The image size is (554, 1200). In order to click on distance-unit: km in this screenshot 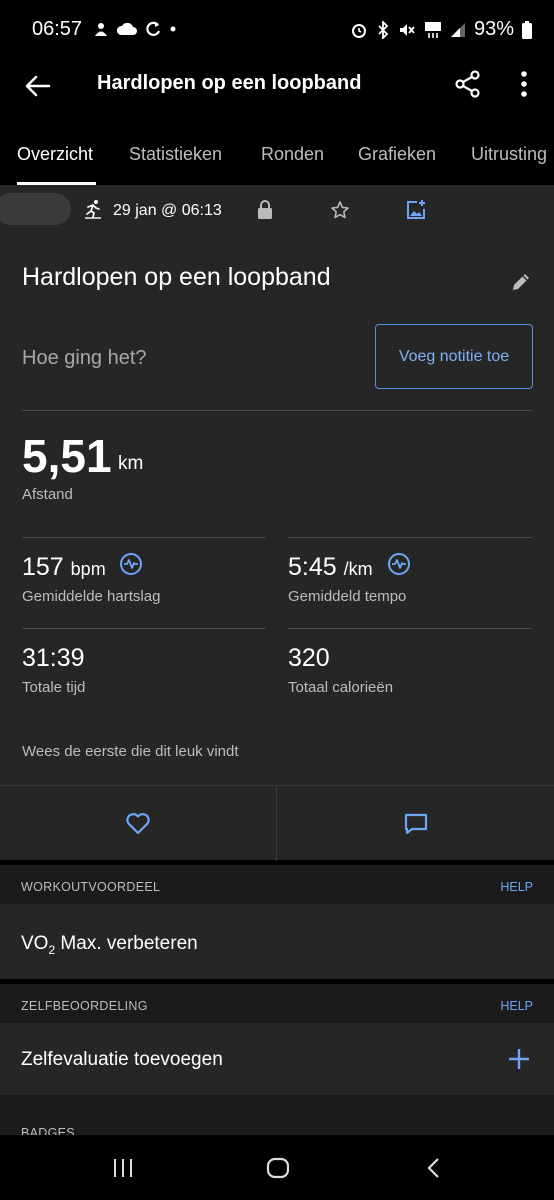, I will do `click(131, 463)`.